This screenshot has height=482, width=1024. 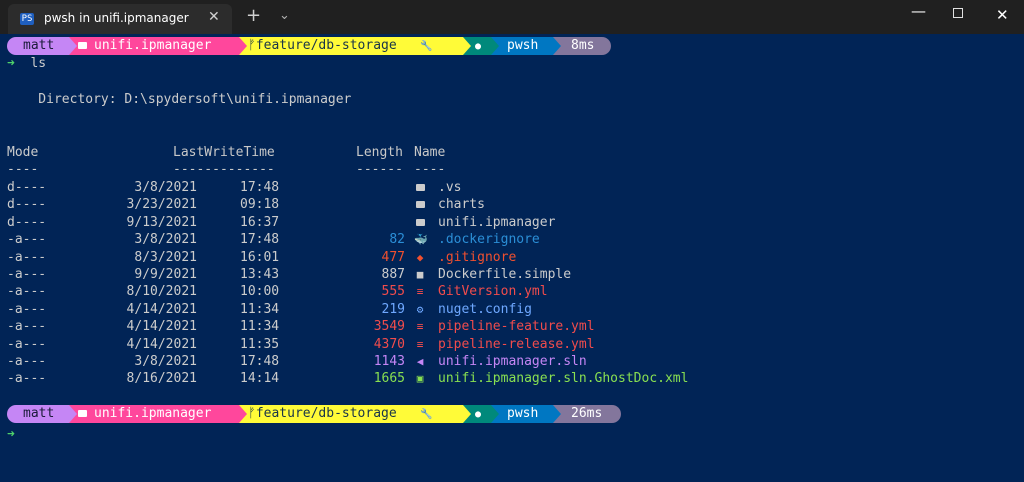 What do you see at coordinates (958, 13) in the screenshot?
I see `maximize-button` at bounding box center [958, 13].